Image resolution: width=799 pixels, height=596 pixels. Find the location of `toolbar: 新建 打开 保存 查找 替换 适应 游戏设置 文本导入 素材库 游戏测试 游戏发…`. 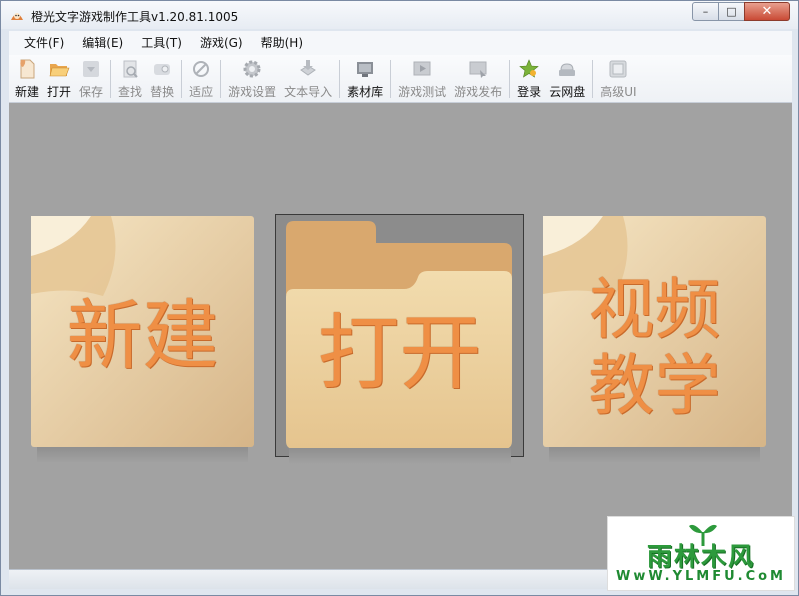

toolbar: 新建 打开 保存 查找 替换 适应 游戏设置 文本导入 素材库 游戏测试 游戏发… is located at coordinates (400, 79).